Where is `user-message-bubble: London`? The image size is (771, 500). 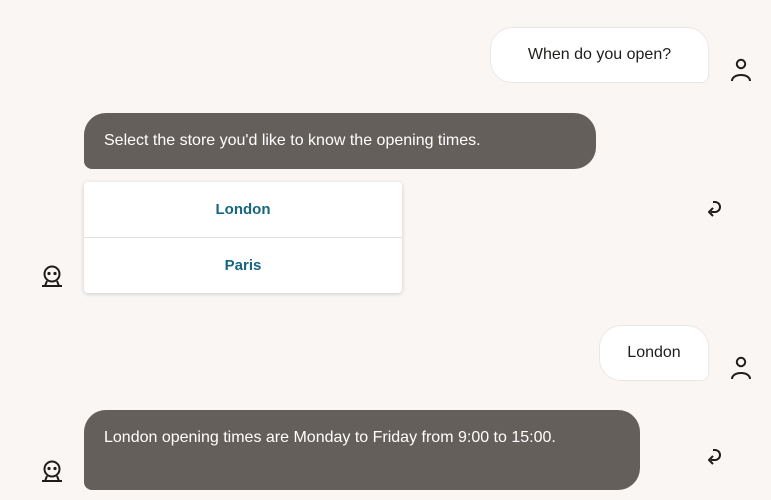
user-message-bubble: London is located at coordinates (654, 353).